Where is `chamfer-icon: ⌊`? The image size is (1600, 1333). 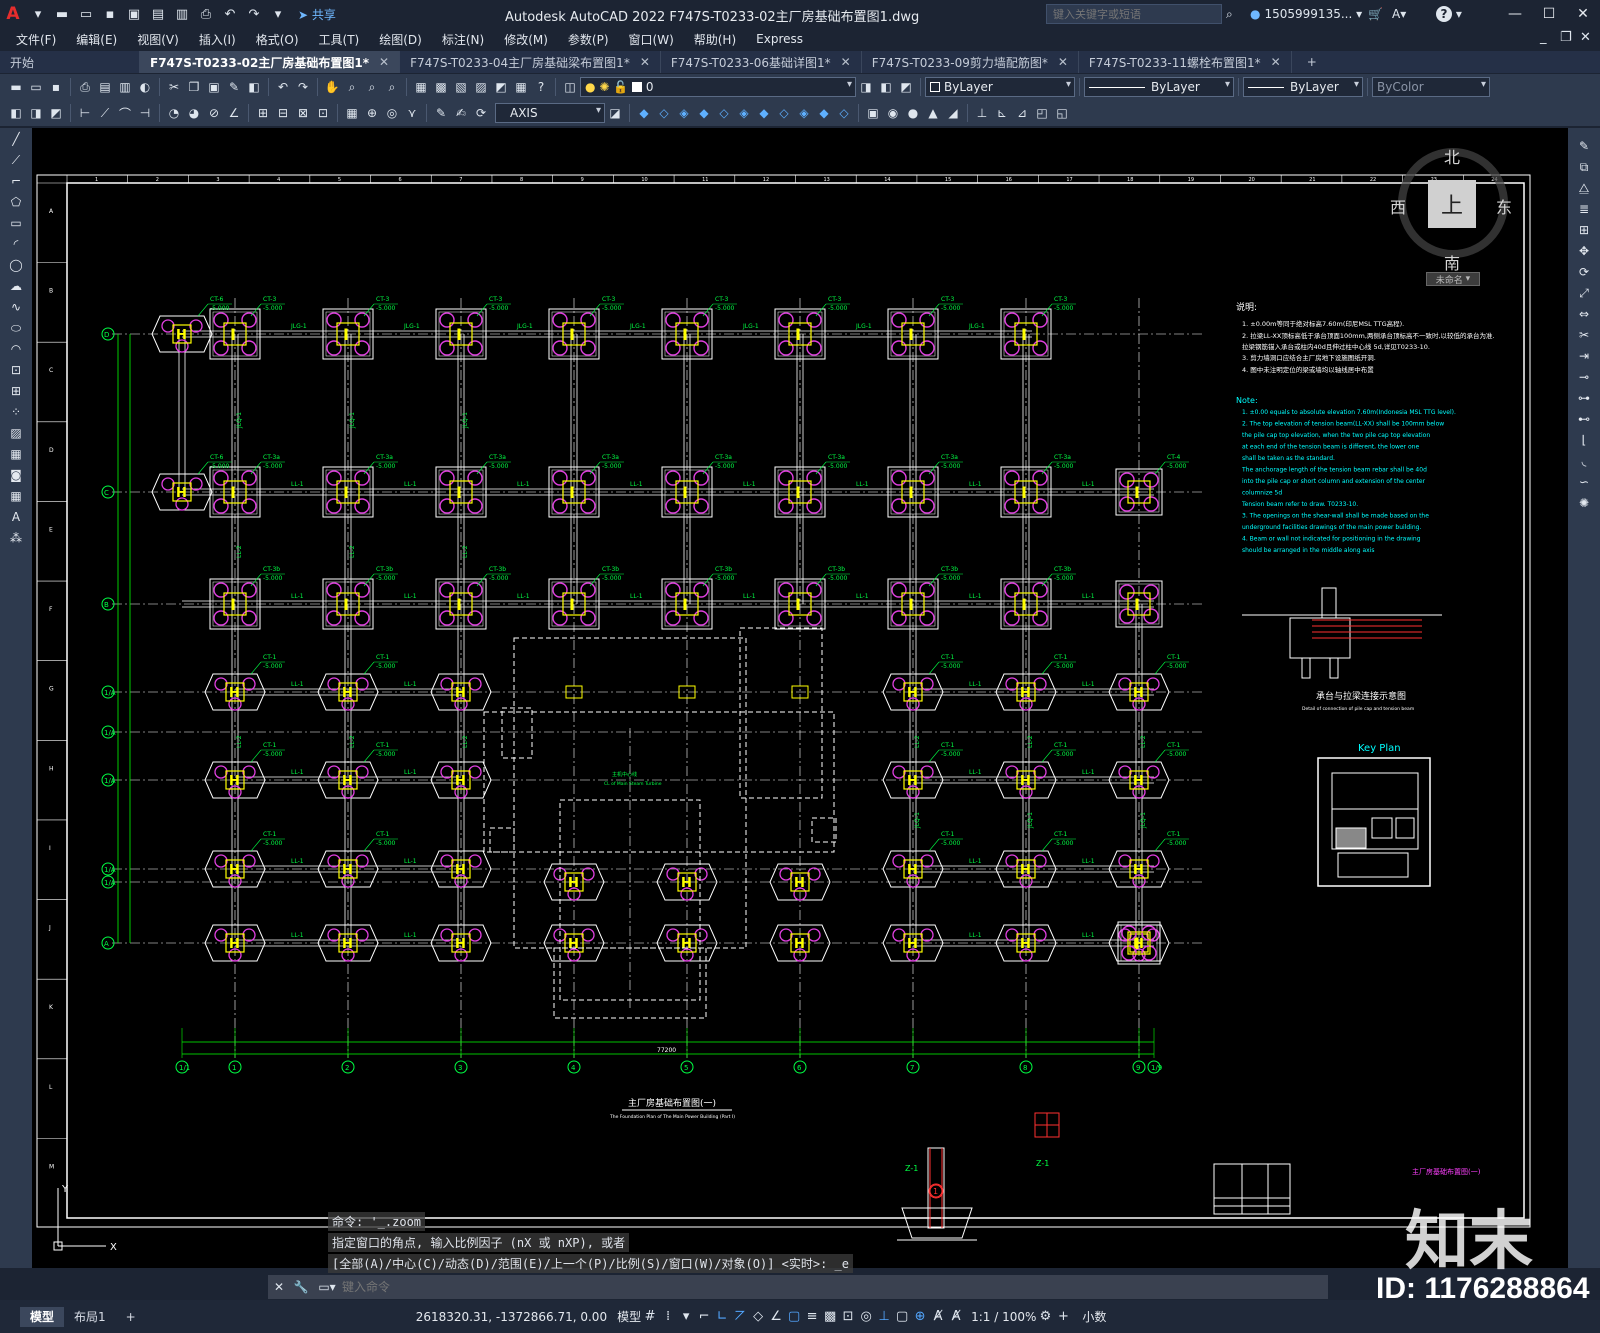
chamfer-icon: ⌊ is located at coordinates (1584, 440).